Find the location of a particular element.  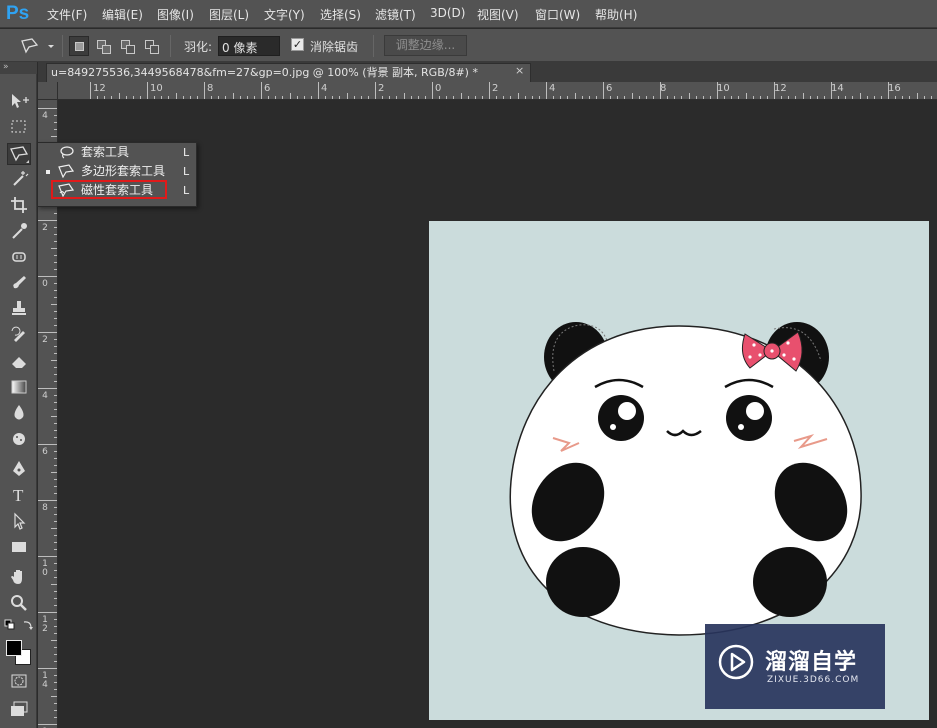

subtract-from-selection-button is located at coordinates (127, 46).